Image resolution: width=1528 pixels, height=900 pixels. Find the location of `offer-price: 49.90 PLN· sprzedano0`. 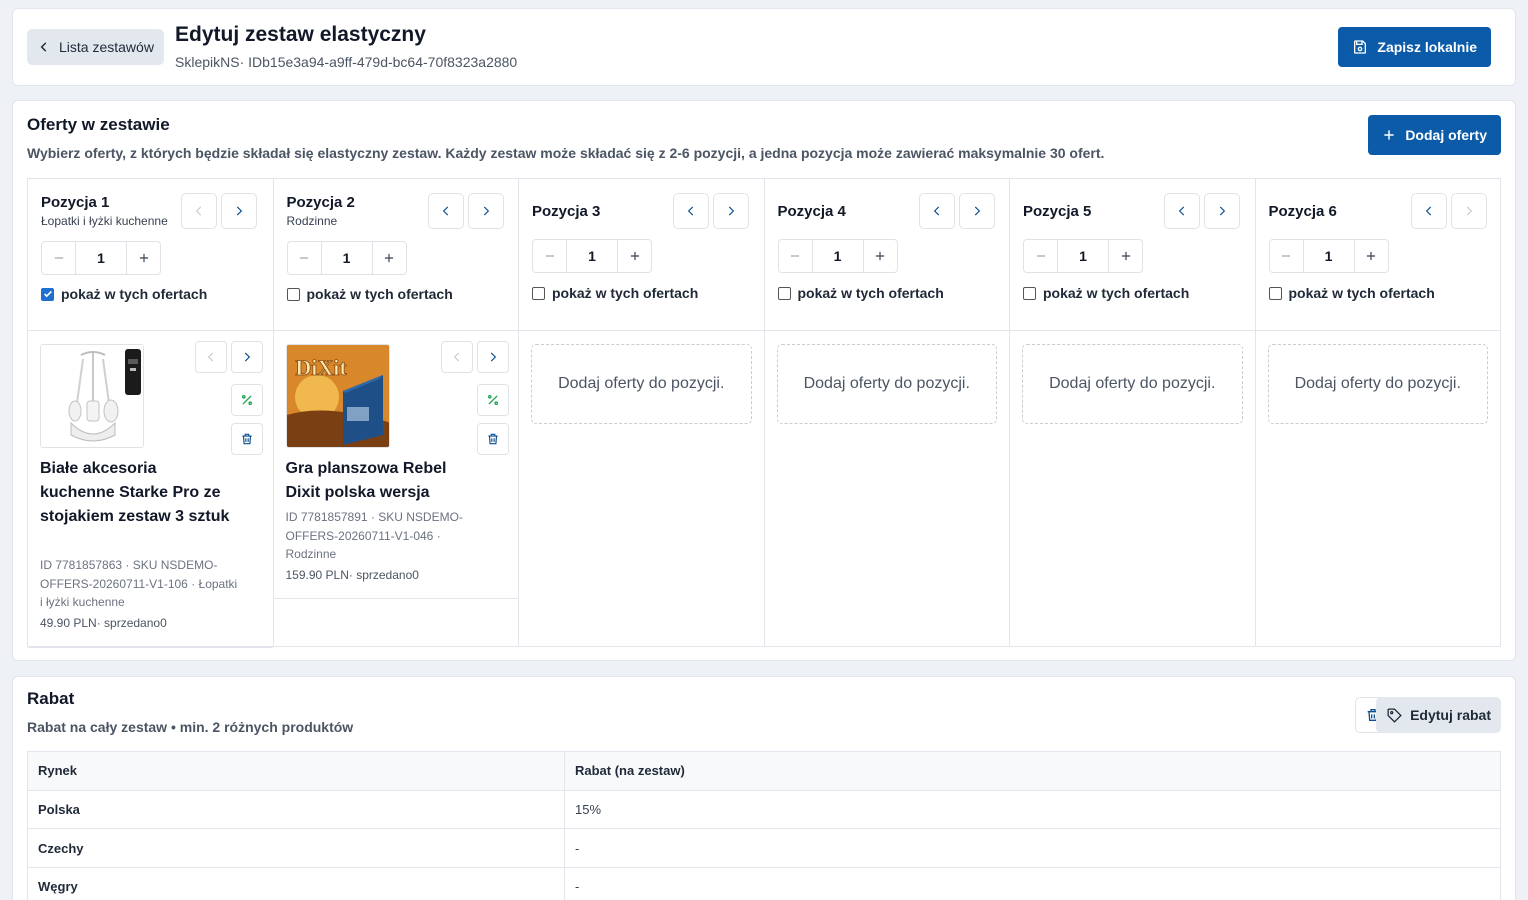

offer-price: 49.90 PLN· sprzedano0 is located at coordinates (103, 623).